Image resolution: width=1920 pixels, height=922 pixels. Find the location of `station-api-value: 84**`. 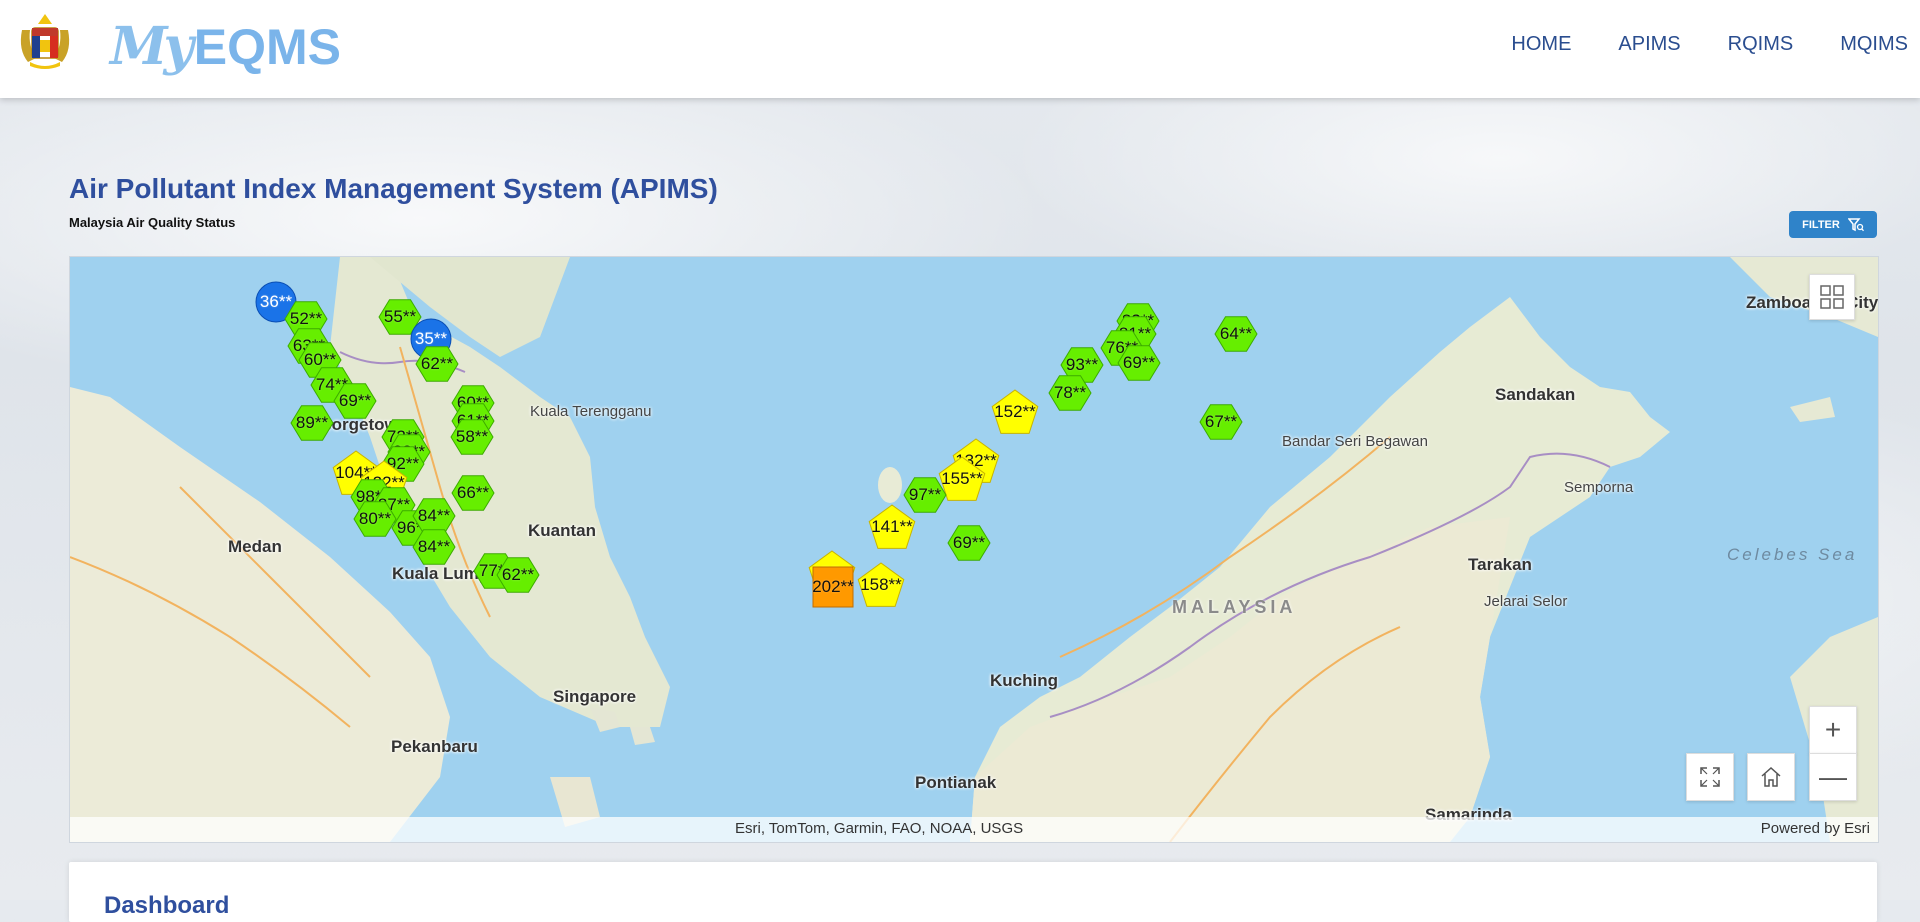

station-api-value: 84** is located at coordinates (434, 546).